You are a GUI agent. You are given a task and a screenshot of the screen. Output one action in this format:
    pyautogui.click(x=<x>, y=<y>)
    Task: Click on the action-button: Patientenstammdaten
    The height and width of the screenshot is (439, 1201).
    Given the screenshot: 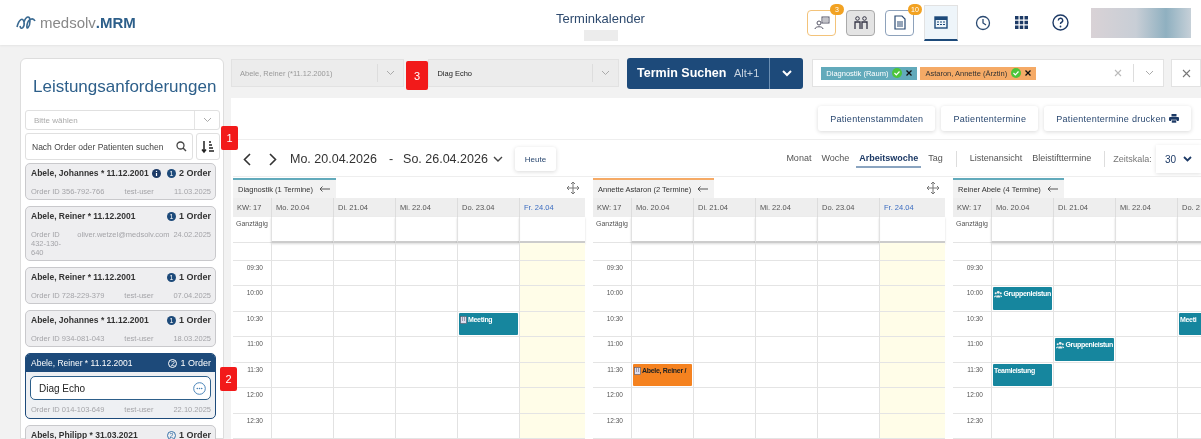 What is the action you would take?
    pyautogui.click(x=877, y=118)
    